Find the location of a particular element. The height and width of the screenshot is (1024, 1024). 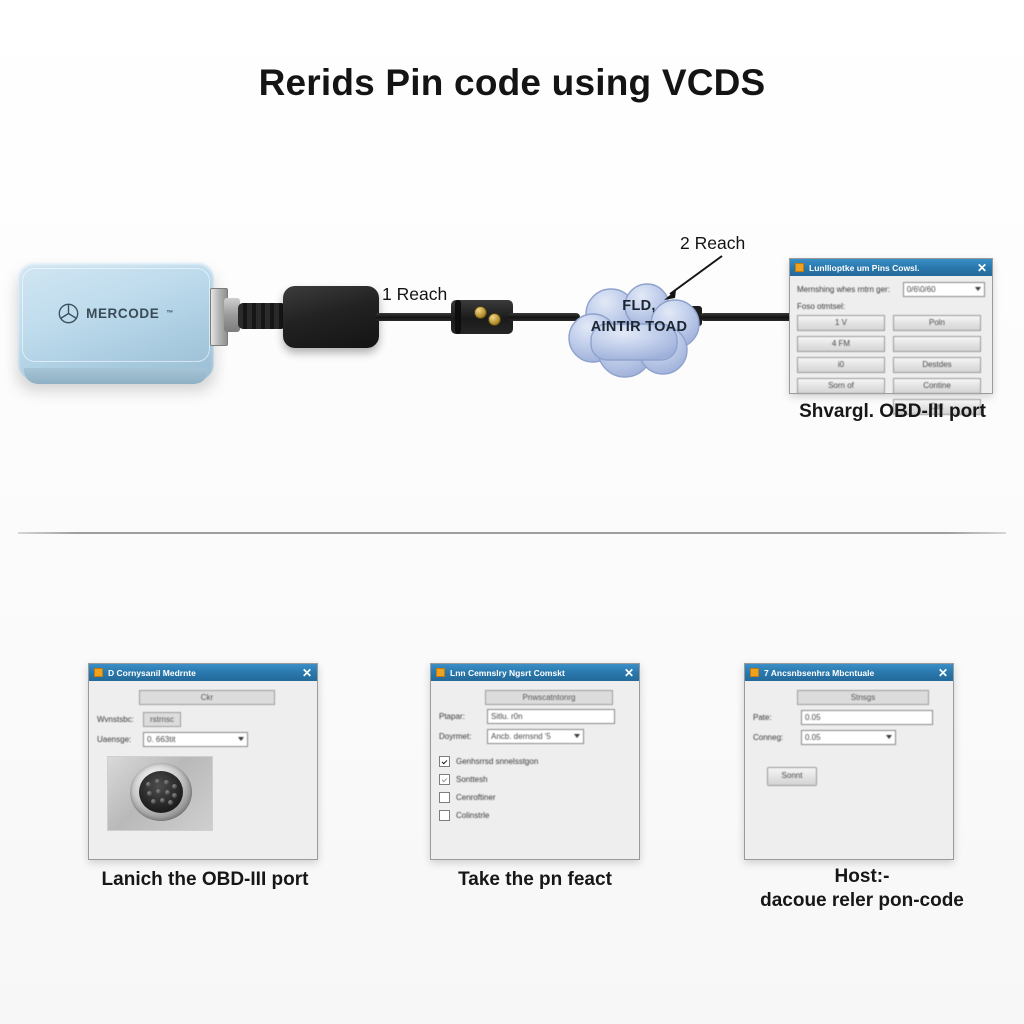

left-panel-body: Ckr Wvnstsbc: rstrnsc Uaensge: 0. 663tit is located at coordinates (203, 760).